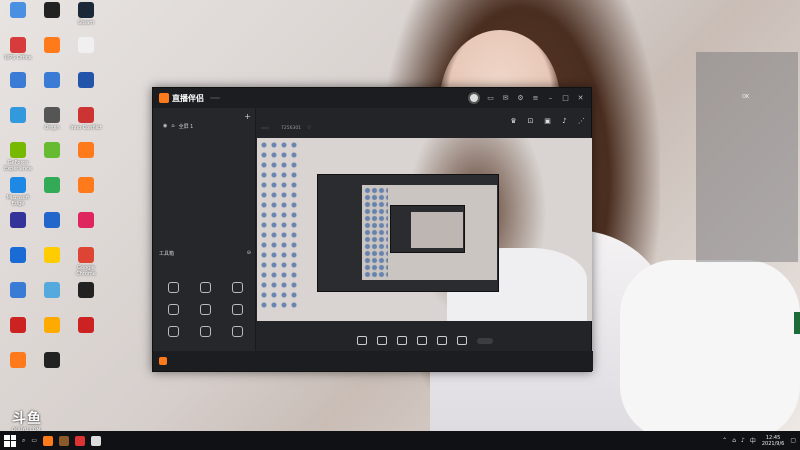  Describe the element at coordinates (188, 98) in the screenshot. I see `app-title: 直播伴侣` at that location.